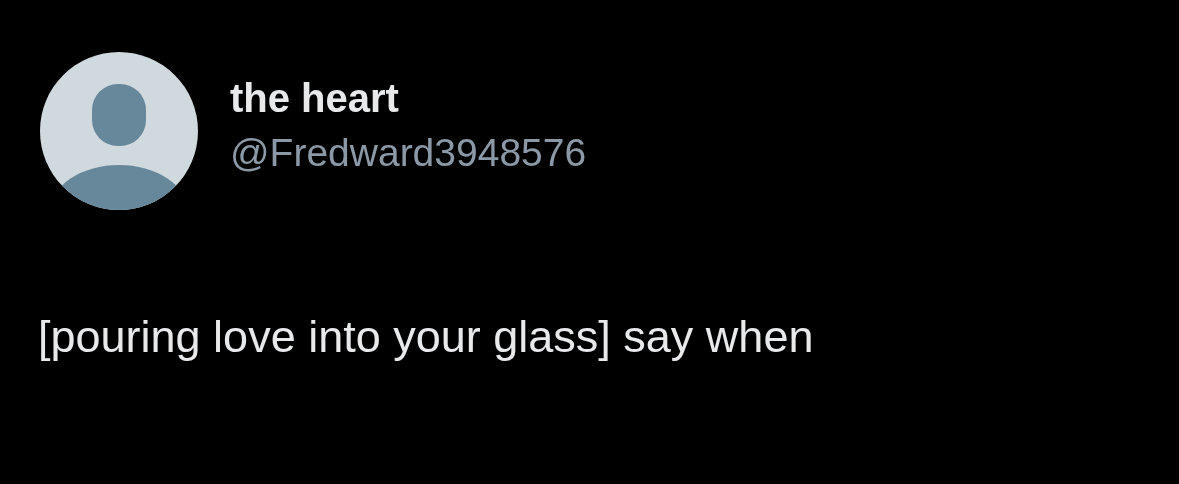 This screenshot has height=484, width=1179. Describe the element at coordinates (408, 153) in the screenshot. I see `user-handle: @Fredward3948576` at that location.